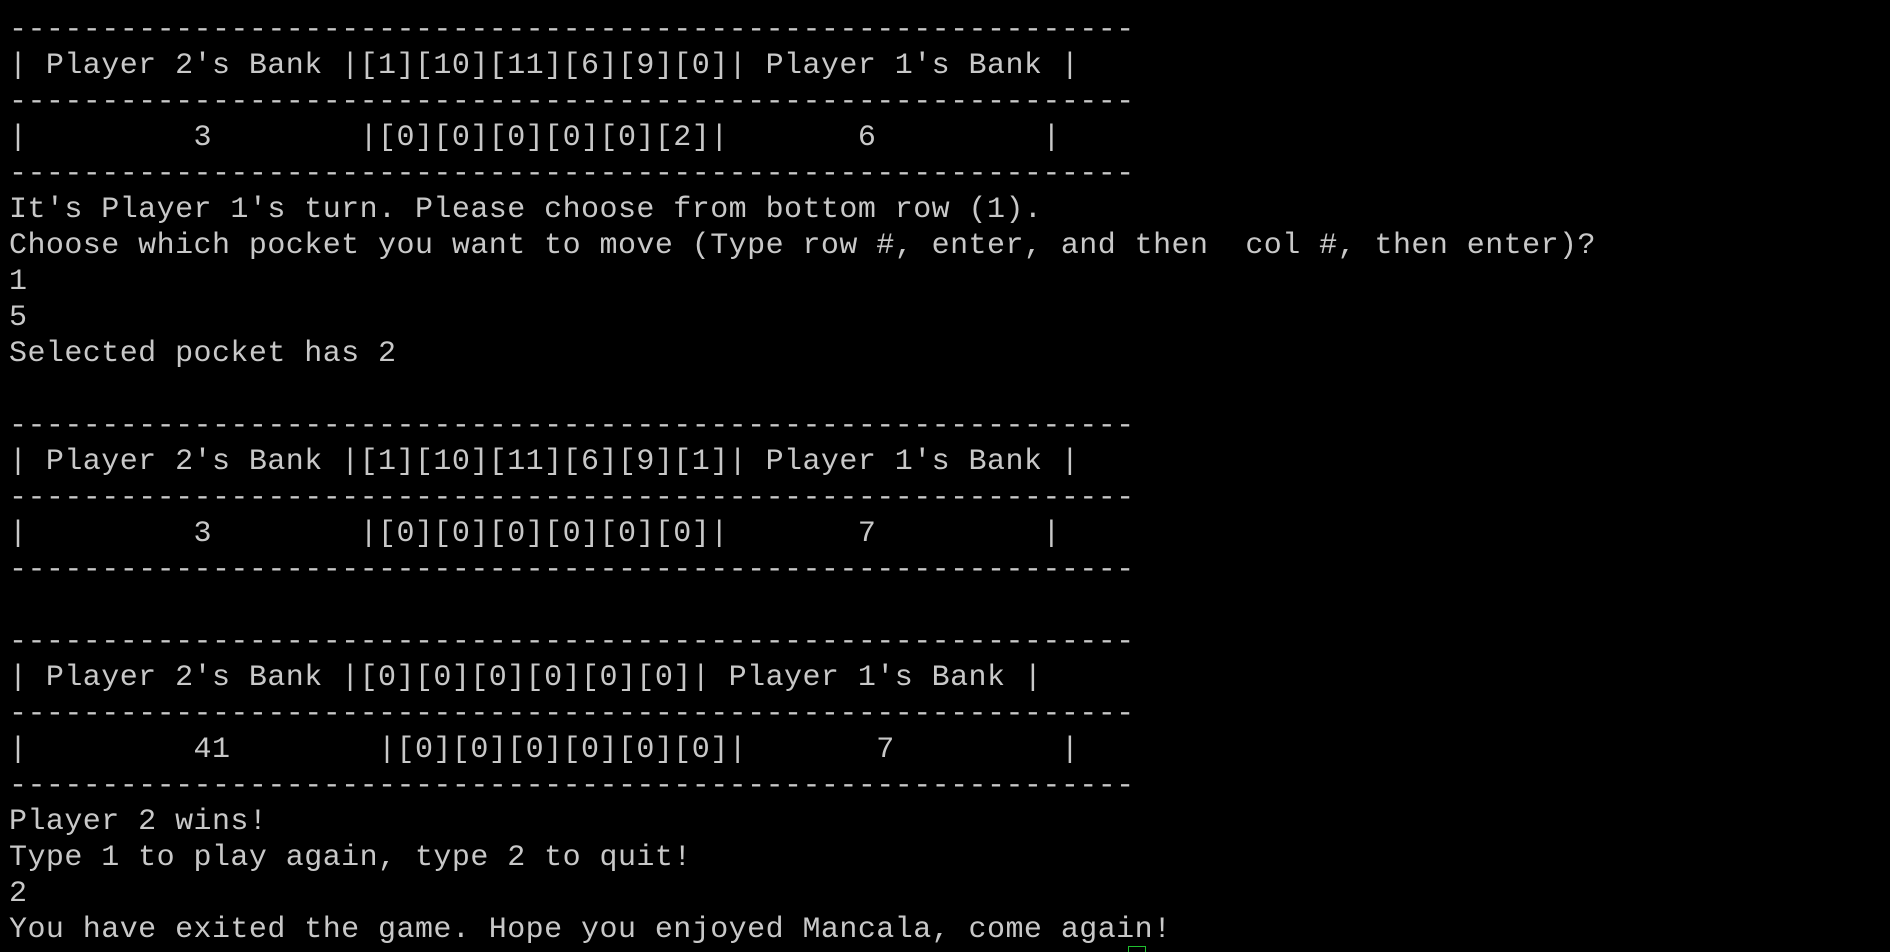 The height and width of the screenshot is (952, 1890). I want to click on board-bottom-row: | 3 |[0][0][0][0][0][0]| 7 |, so click(535, 534).